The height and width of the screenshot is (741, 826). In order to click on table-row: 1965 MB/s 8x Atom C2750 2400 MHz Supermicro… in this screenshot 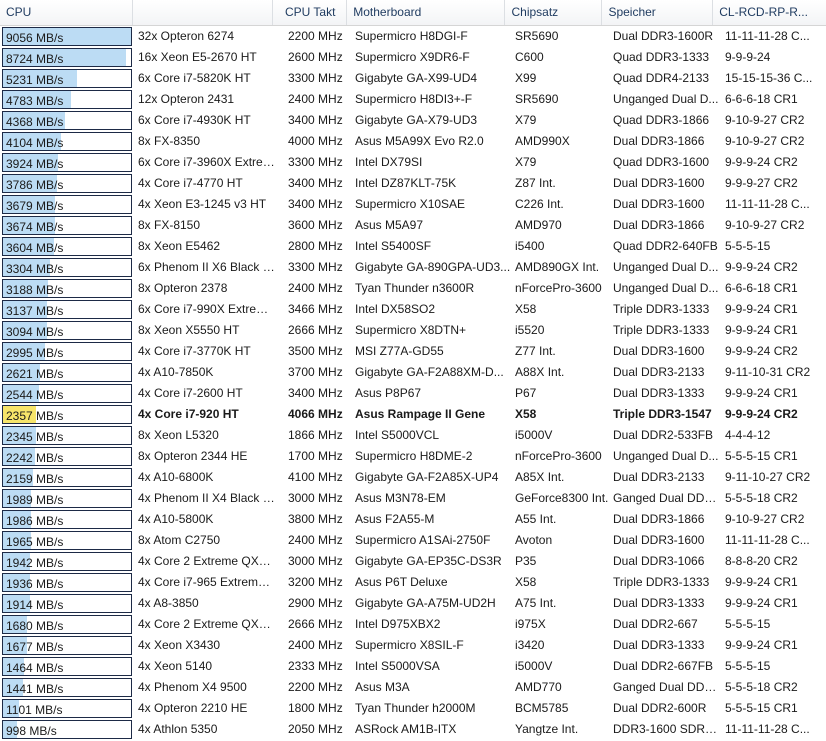, I will do `click(413, 540)`.